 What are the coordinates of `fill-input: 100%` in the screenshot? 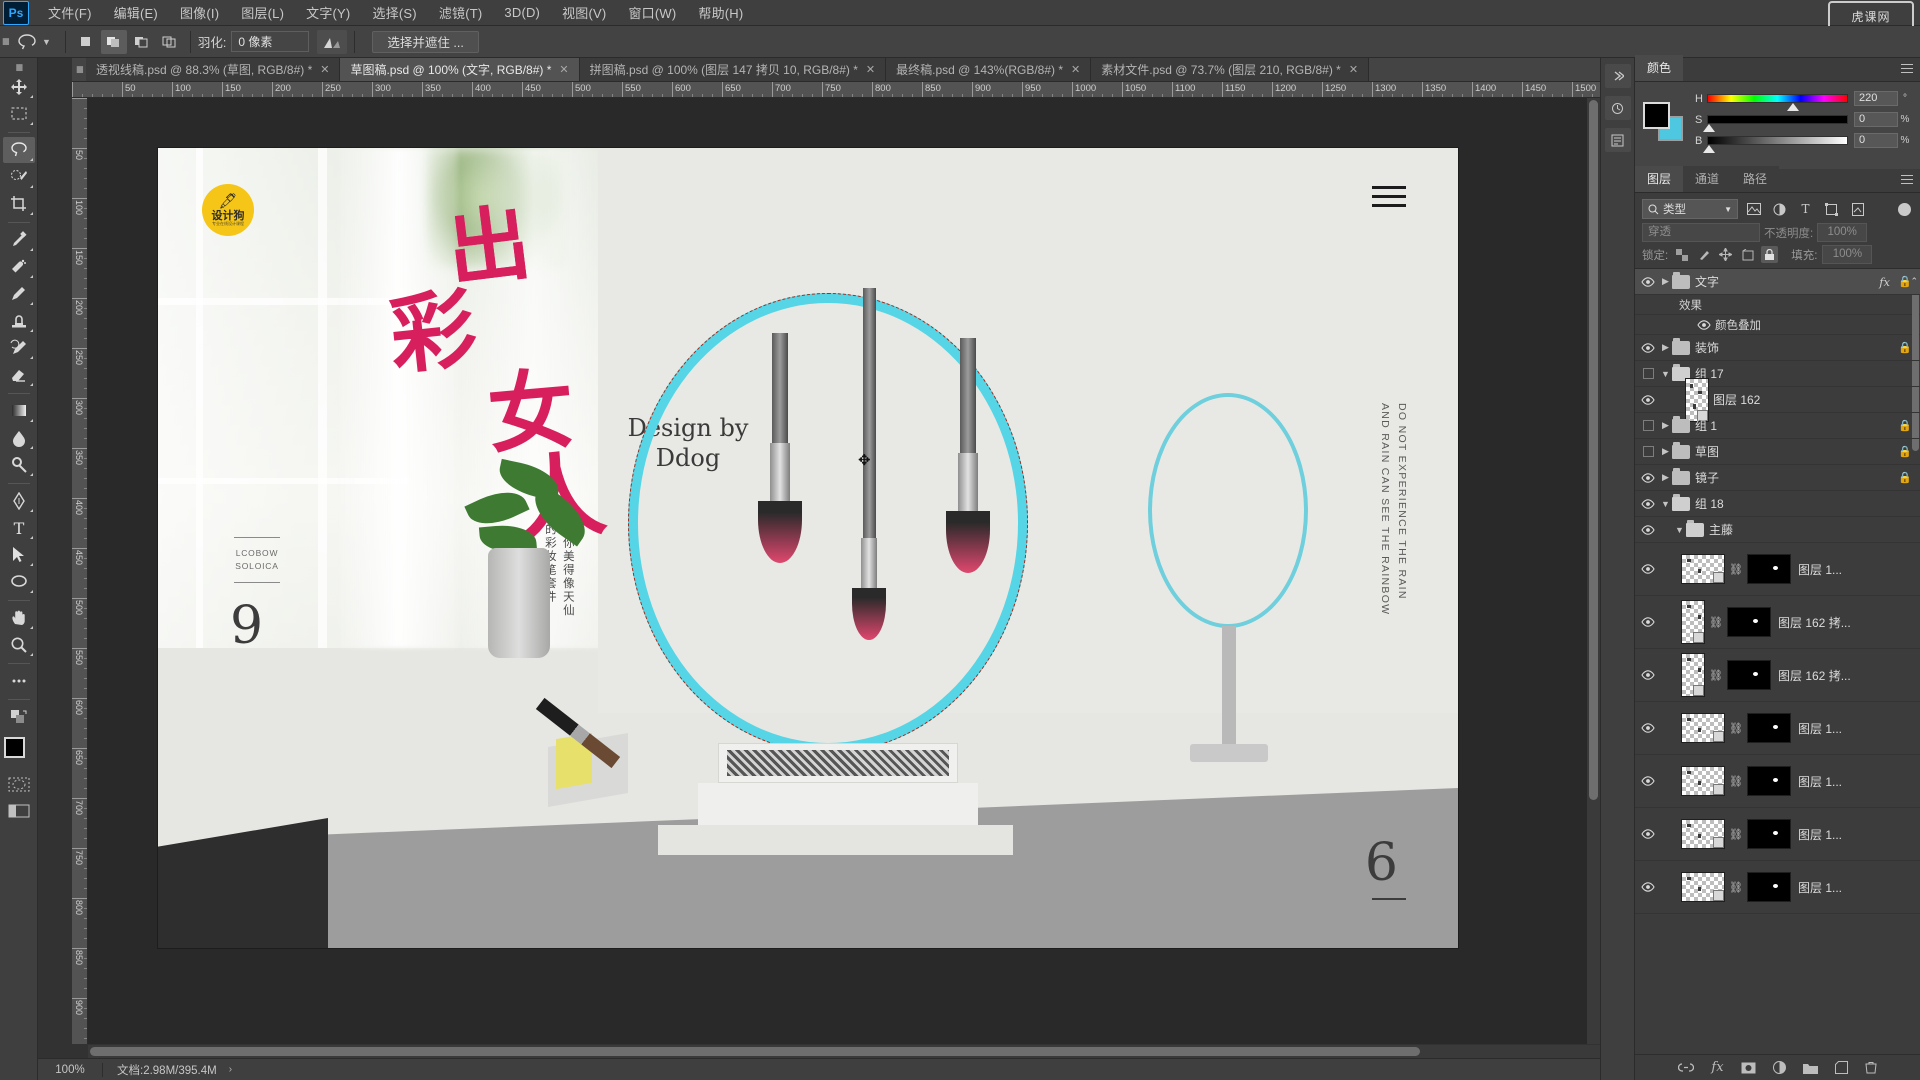 It's located at (1847, 254).